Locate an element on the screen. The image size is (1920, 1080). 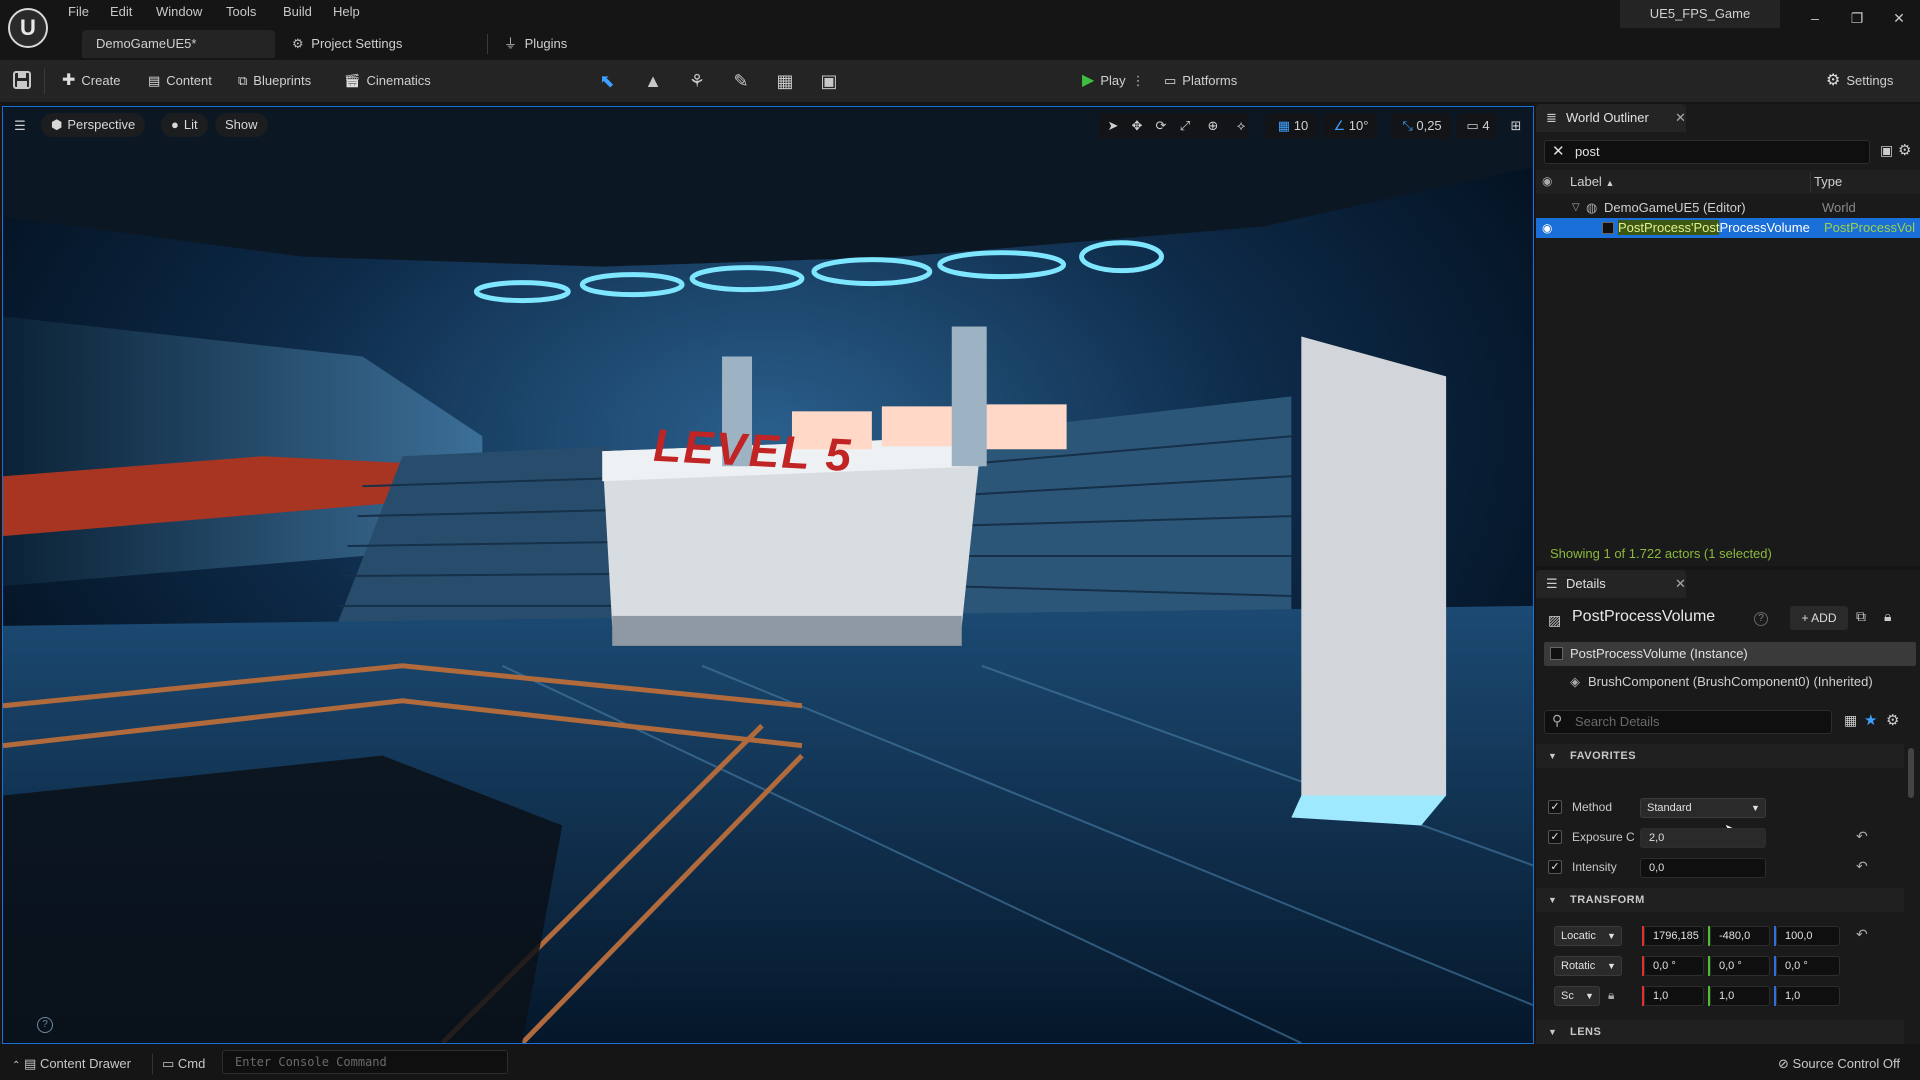
source-control-button: ⊘ Source Control Off is located at coordinates (1839, 1064).